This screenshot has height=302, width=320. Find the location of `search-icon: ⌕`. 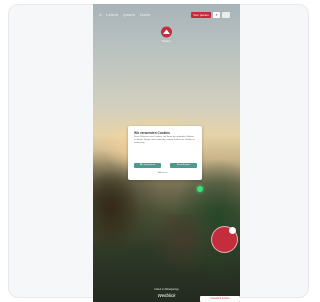

search-icon: ⌕ is located at coordinates (216, 15).